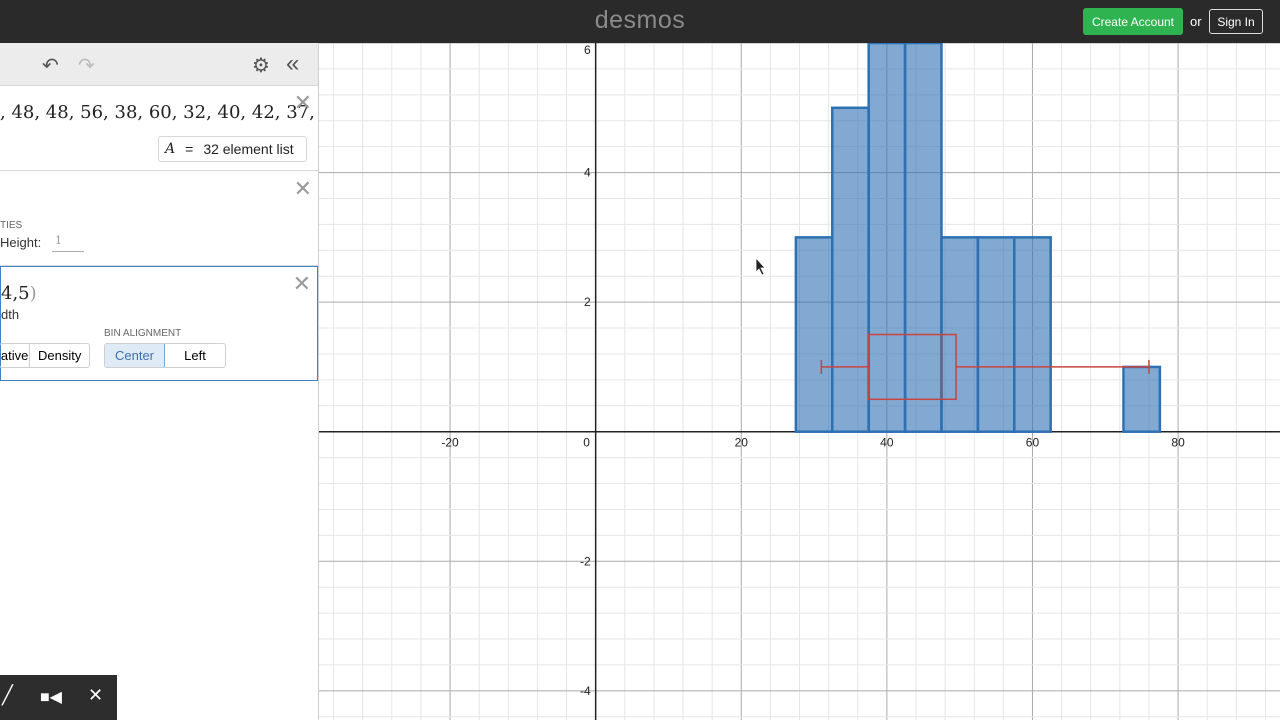 The image size is (1280, 720). I want to click on create-account-button: Create Account, so click(1133, 21).